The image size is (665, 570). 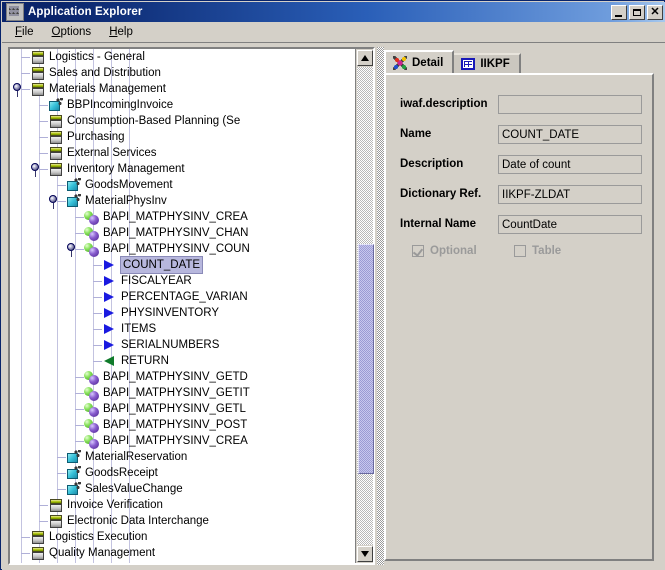 I want to click on maximize-button, so click(x=637, y=12).